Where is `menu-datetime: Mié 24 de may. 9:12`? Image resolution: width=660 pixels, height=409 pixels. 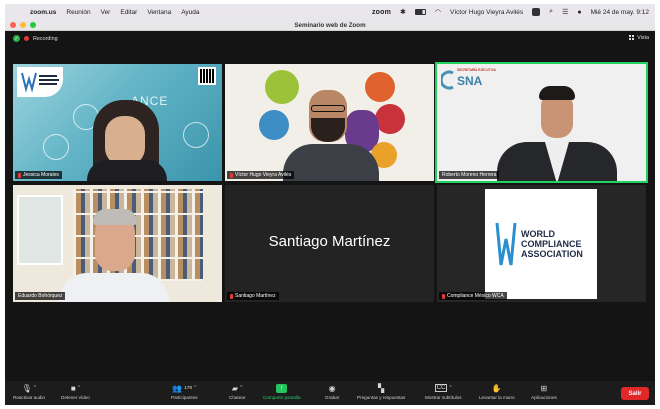 menu-datetime: Mié 24 de may. 9:12 is located at coordinates (620, 12).